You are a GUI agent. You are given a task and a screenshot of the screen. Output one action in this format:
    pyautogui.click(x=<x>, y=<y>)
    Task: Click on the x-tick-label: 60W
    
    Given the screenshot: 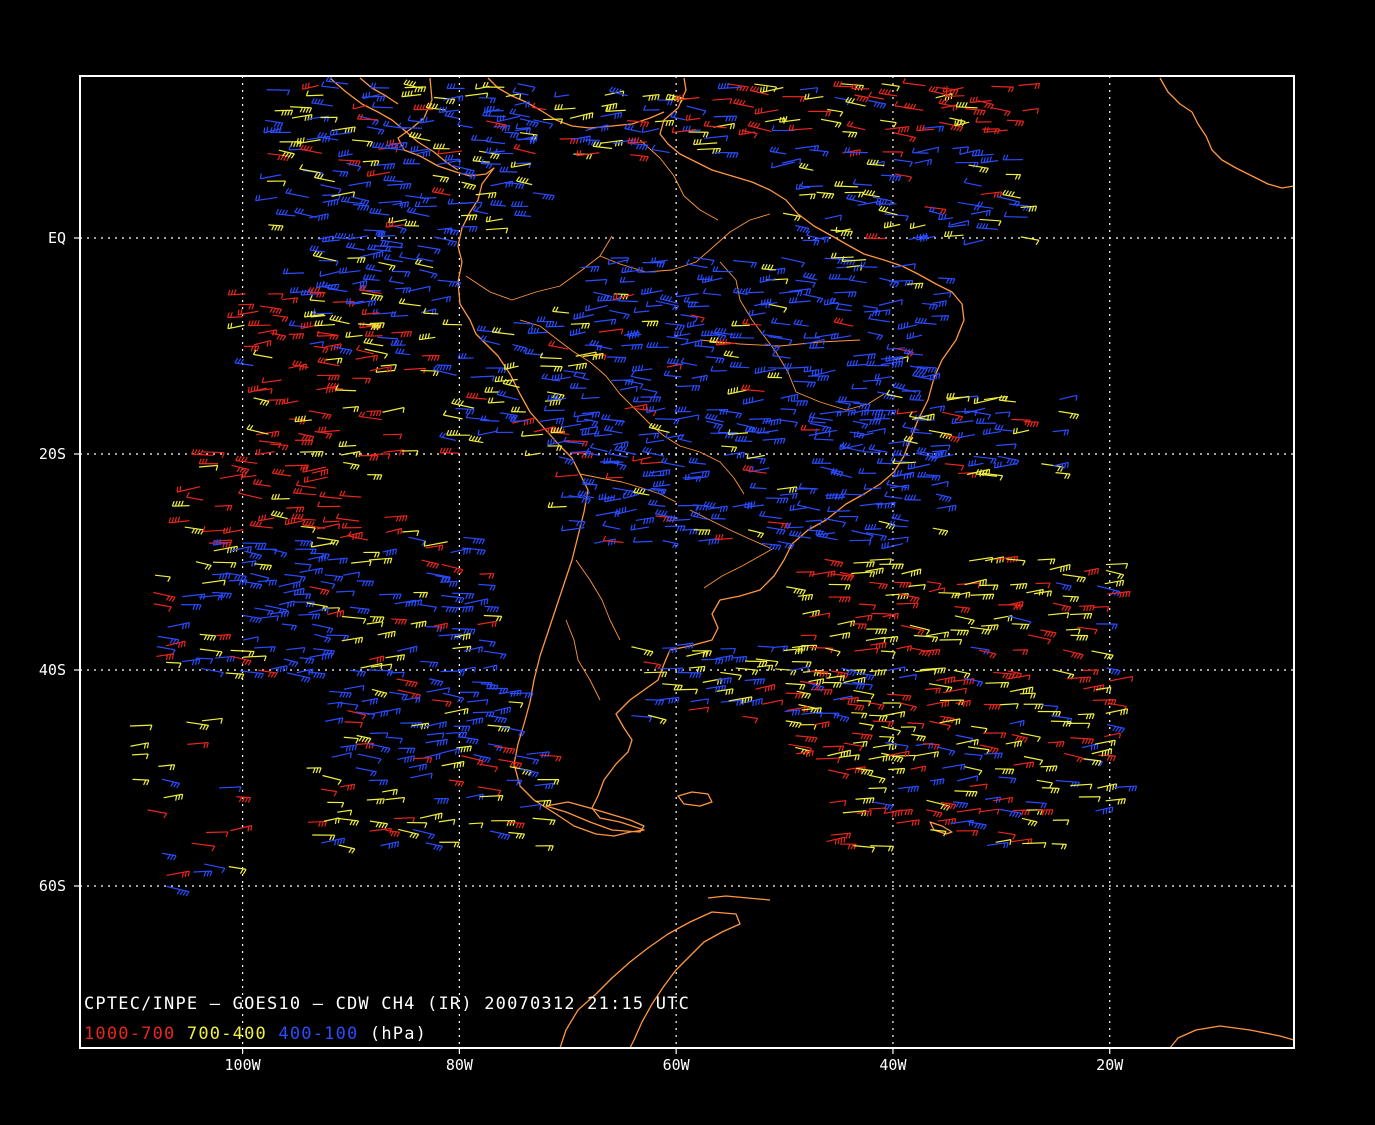 What is the action you would take?
    pyautogui.click(x=677, y=1065)
    